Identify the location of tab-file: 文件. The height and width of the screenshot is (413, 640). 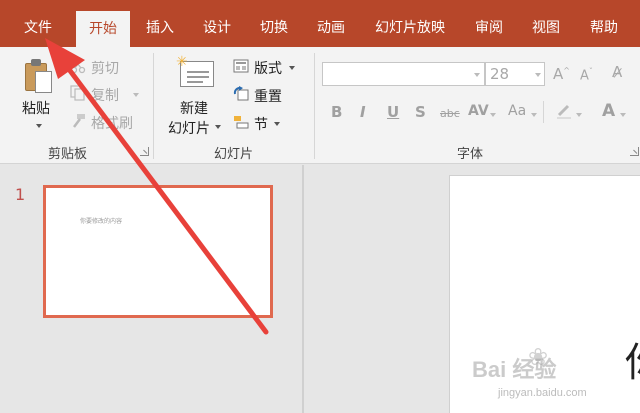
(38, 23).